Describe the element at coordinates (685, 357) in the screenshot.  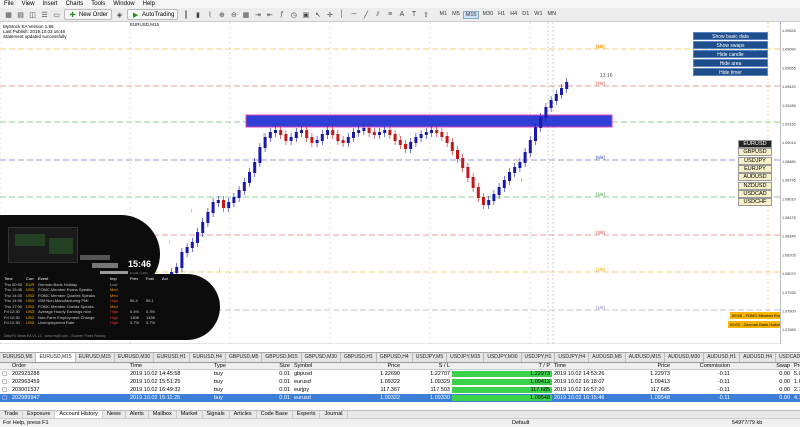
I see `chart-tab: AUDUSD,M30` at that location.